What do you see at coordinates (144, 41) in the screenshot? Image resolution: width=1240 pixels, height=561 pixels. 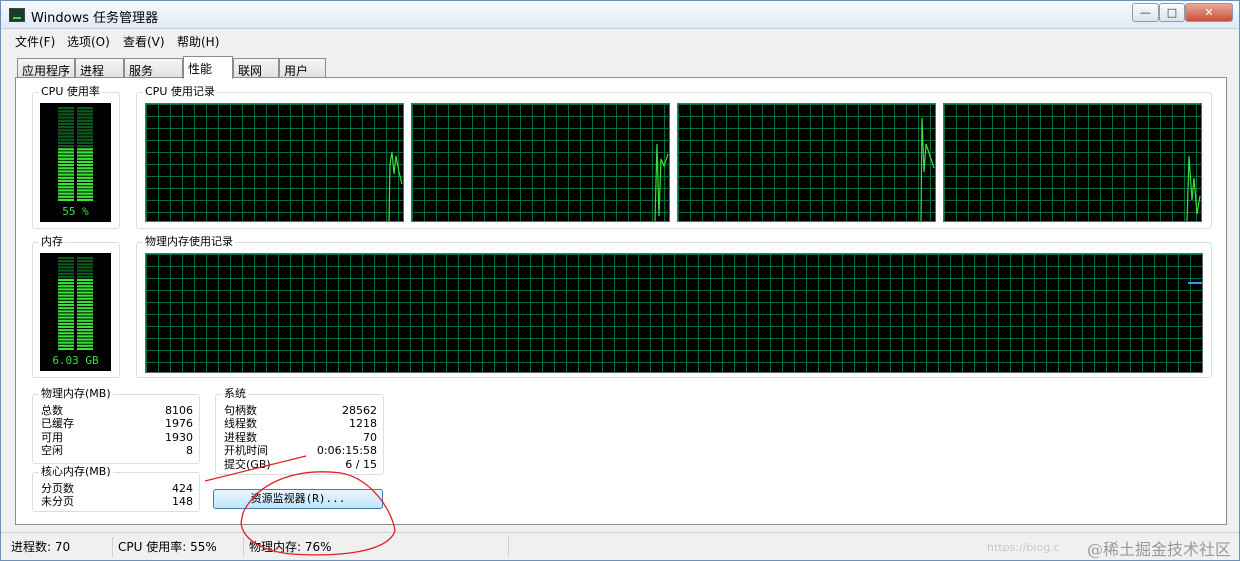 I see `menu-view: 查看(V)` at bounding box center [144, 41].